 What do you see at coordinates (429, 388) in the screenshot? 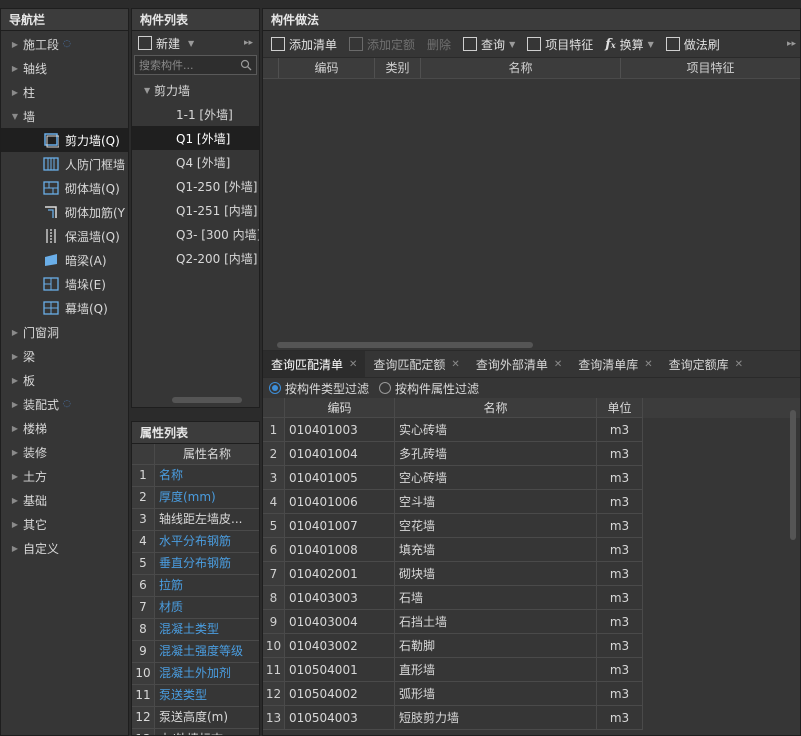
I see `filter-by-attr-option: 按构件属性过滤` at bounding box center [429, 388].